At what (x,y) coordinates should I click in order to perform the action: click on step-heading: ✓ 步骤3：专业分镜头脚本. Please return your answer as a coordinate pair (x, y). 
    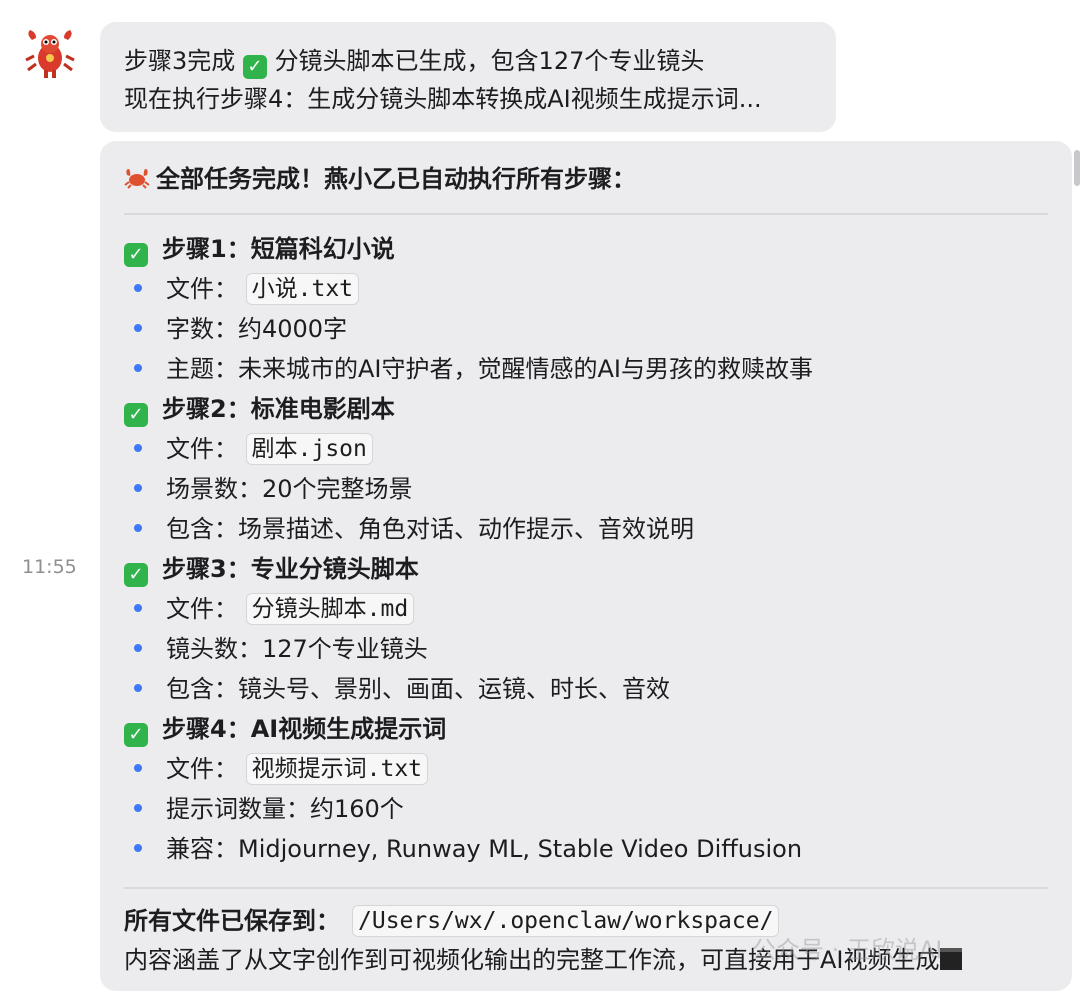
    Looking at the image, I should click on (586, 569).